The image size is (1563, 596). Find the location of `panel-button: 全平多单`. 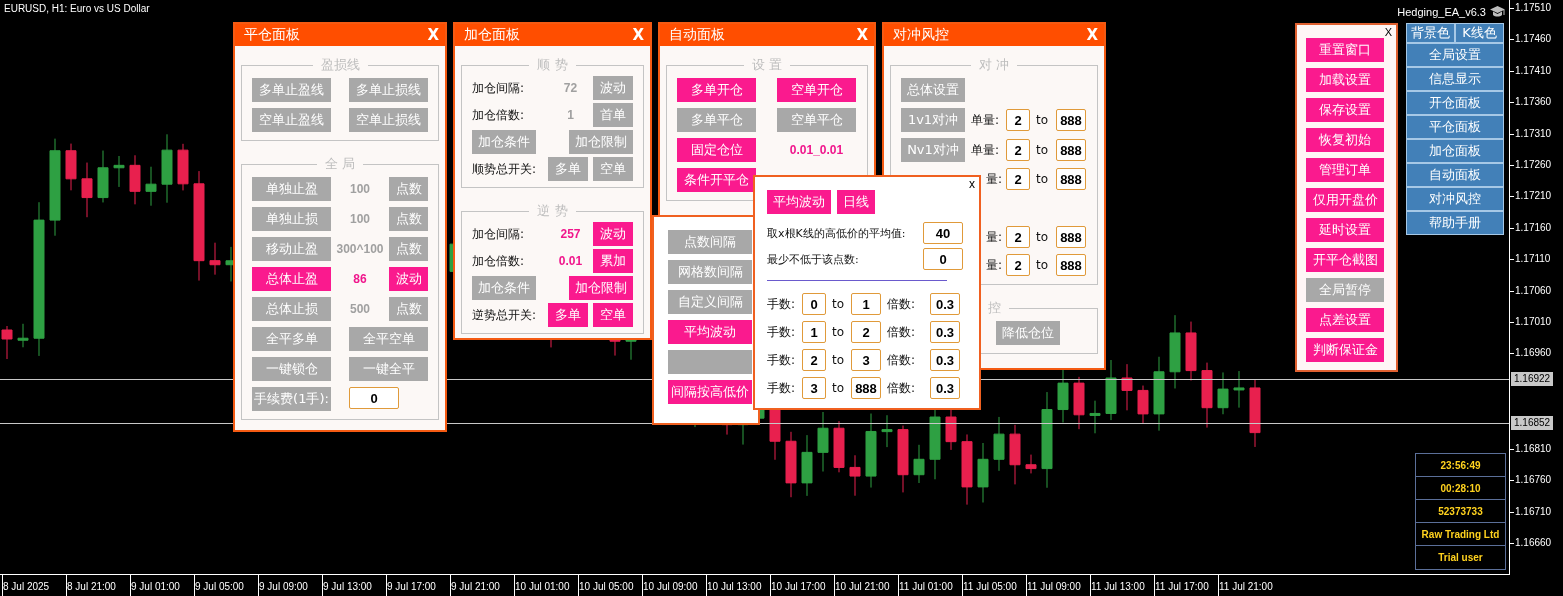

panel-button: 全平多单 is located at coordinates (291, 339).